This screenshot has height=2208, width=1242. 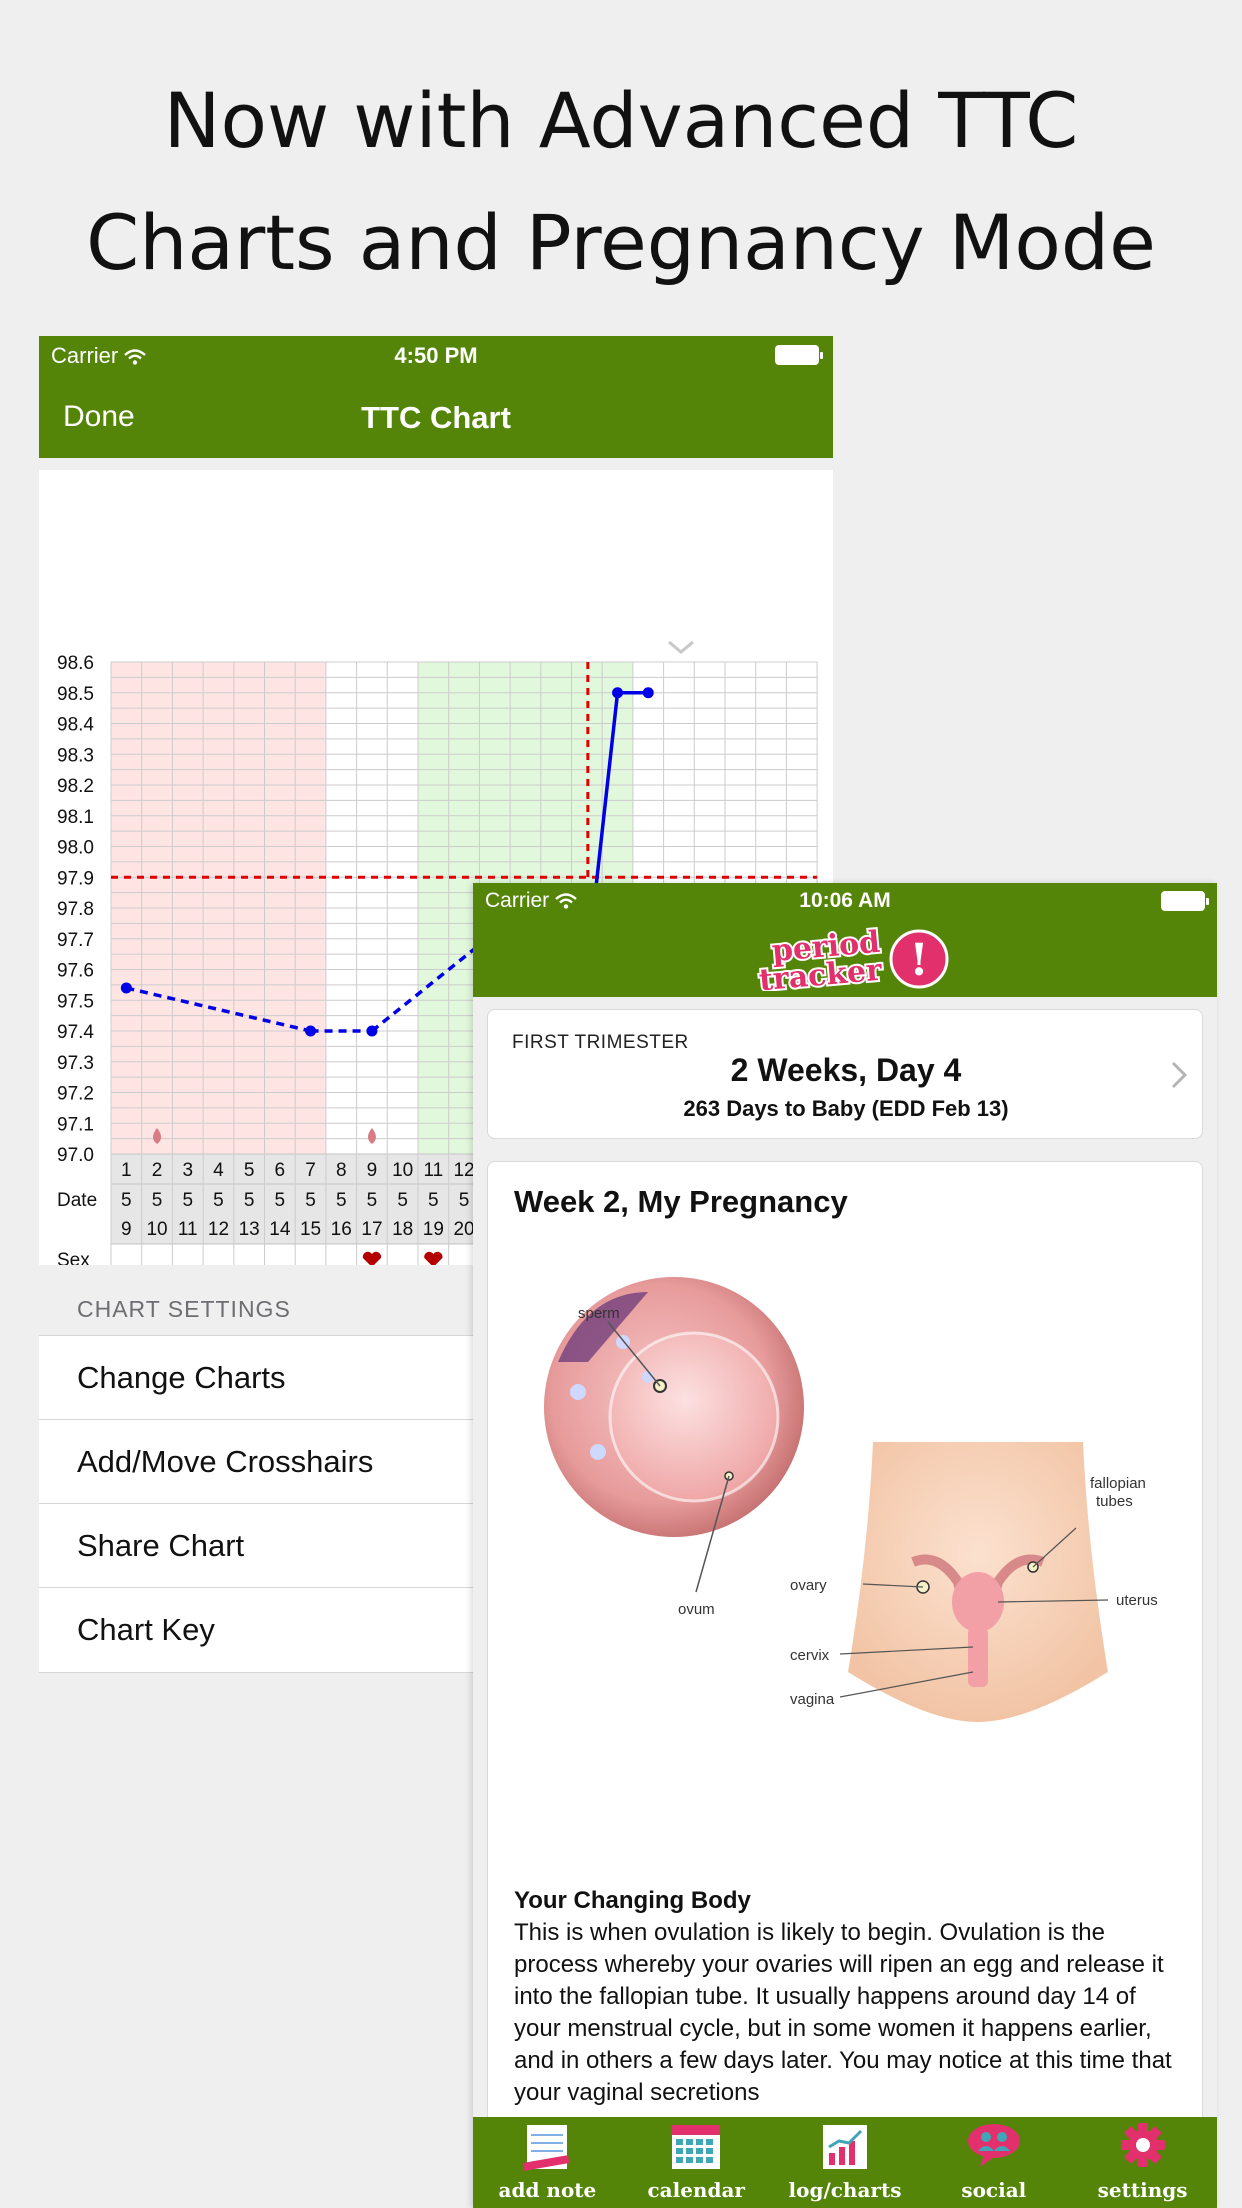 I want to click on date-day-label: 20, so click(x=463, y=1229).